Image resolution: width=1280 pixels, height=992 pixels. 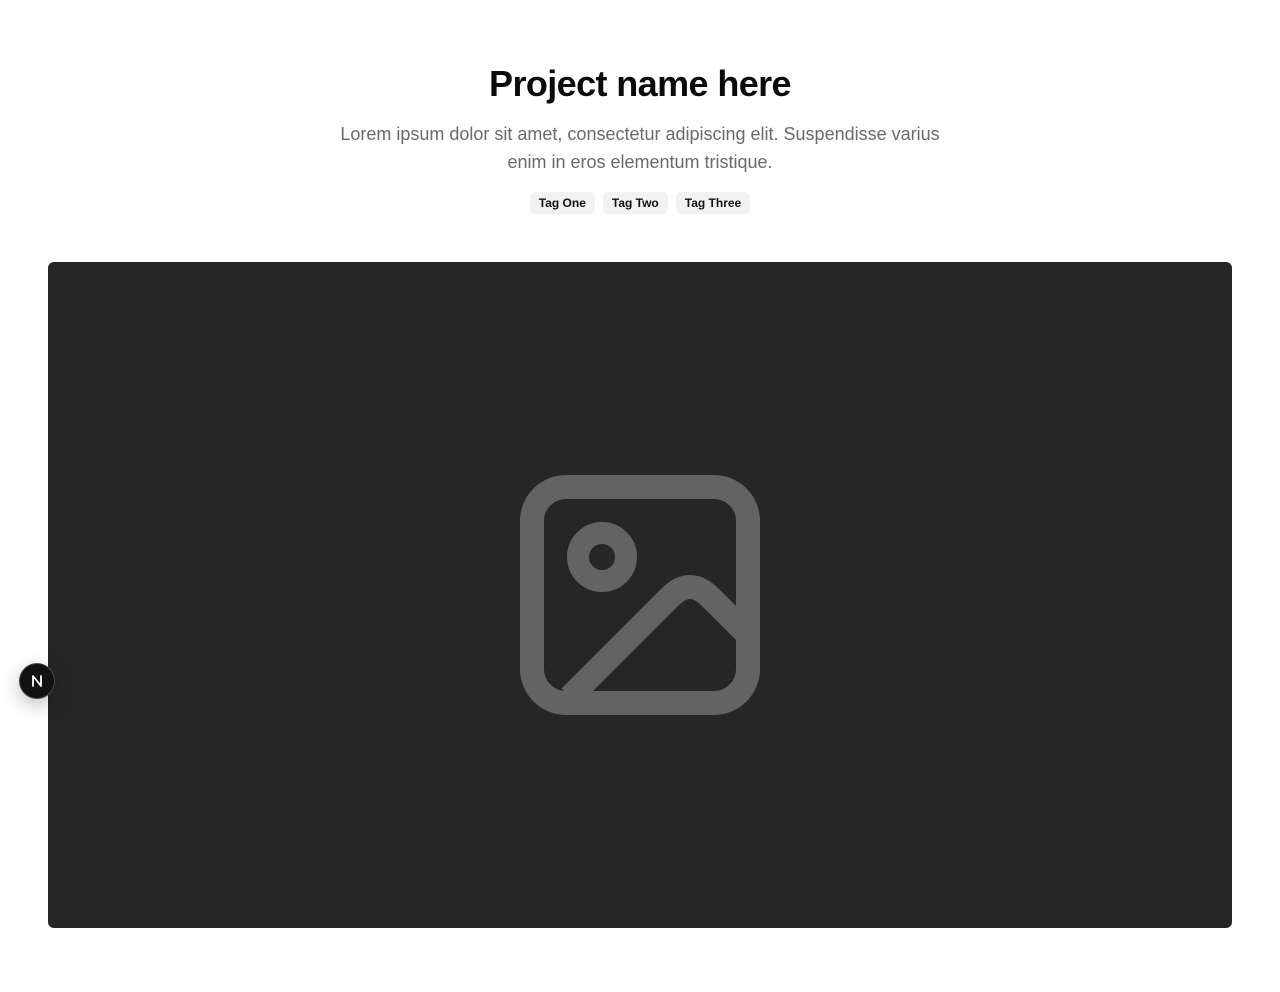 I want to click on nextjs-logo-icon, so click(x=37, y=681).